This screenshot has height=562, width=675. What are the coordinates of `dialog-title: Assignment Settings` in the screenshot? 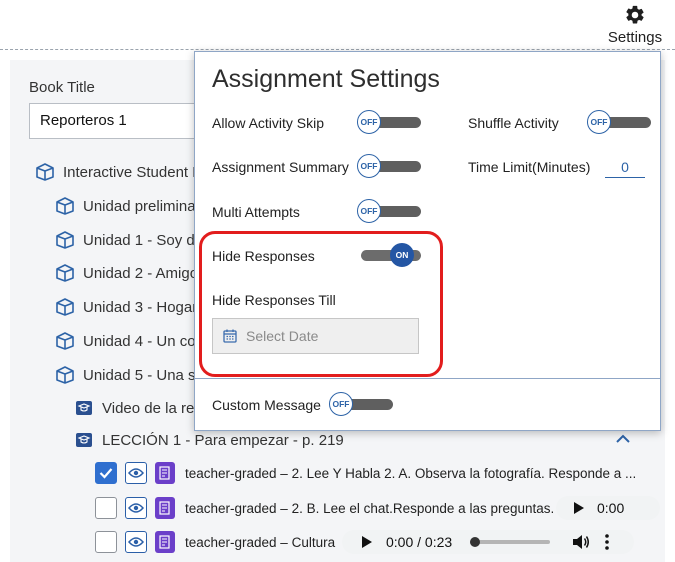 It's located at (326, 79).